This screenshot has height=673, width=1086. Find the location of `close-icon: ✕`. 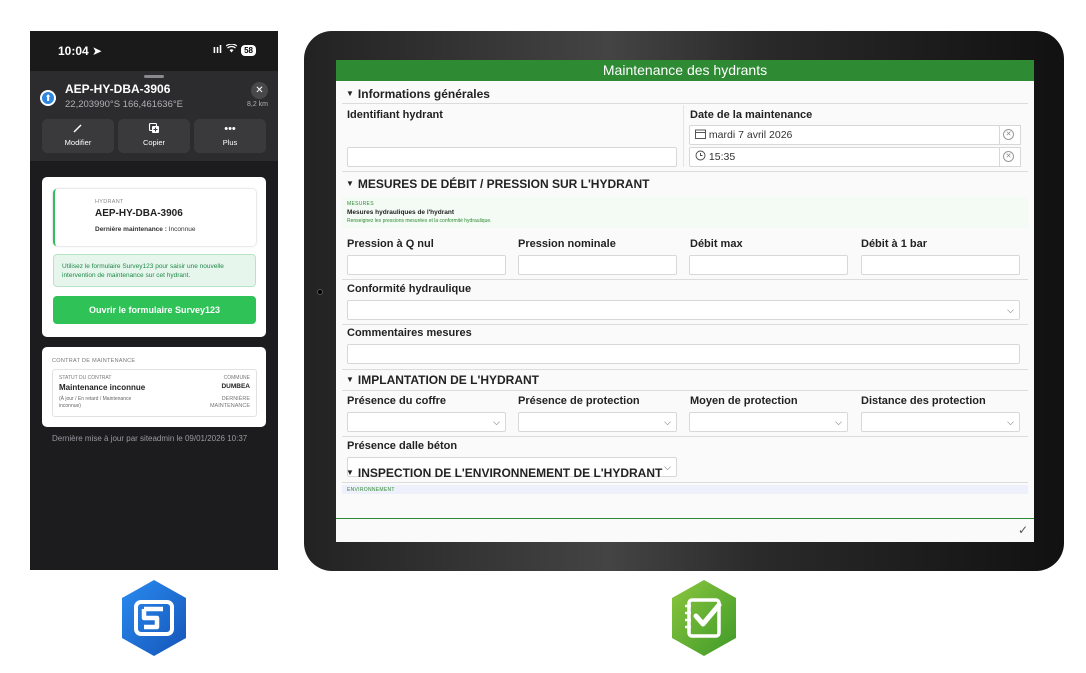

close-icon: ✕ is located at coordinates (259, 90).